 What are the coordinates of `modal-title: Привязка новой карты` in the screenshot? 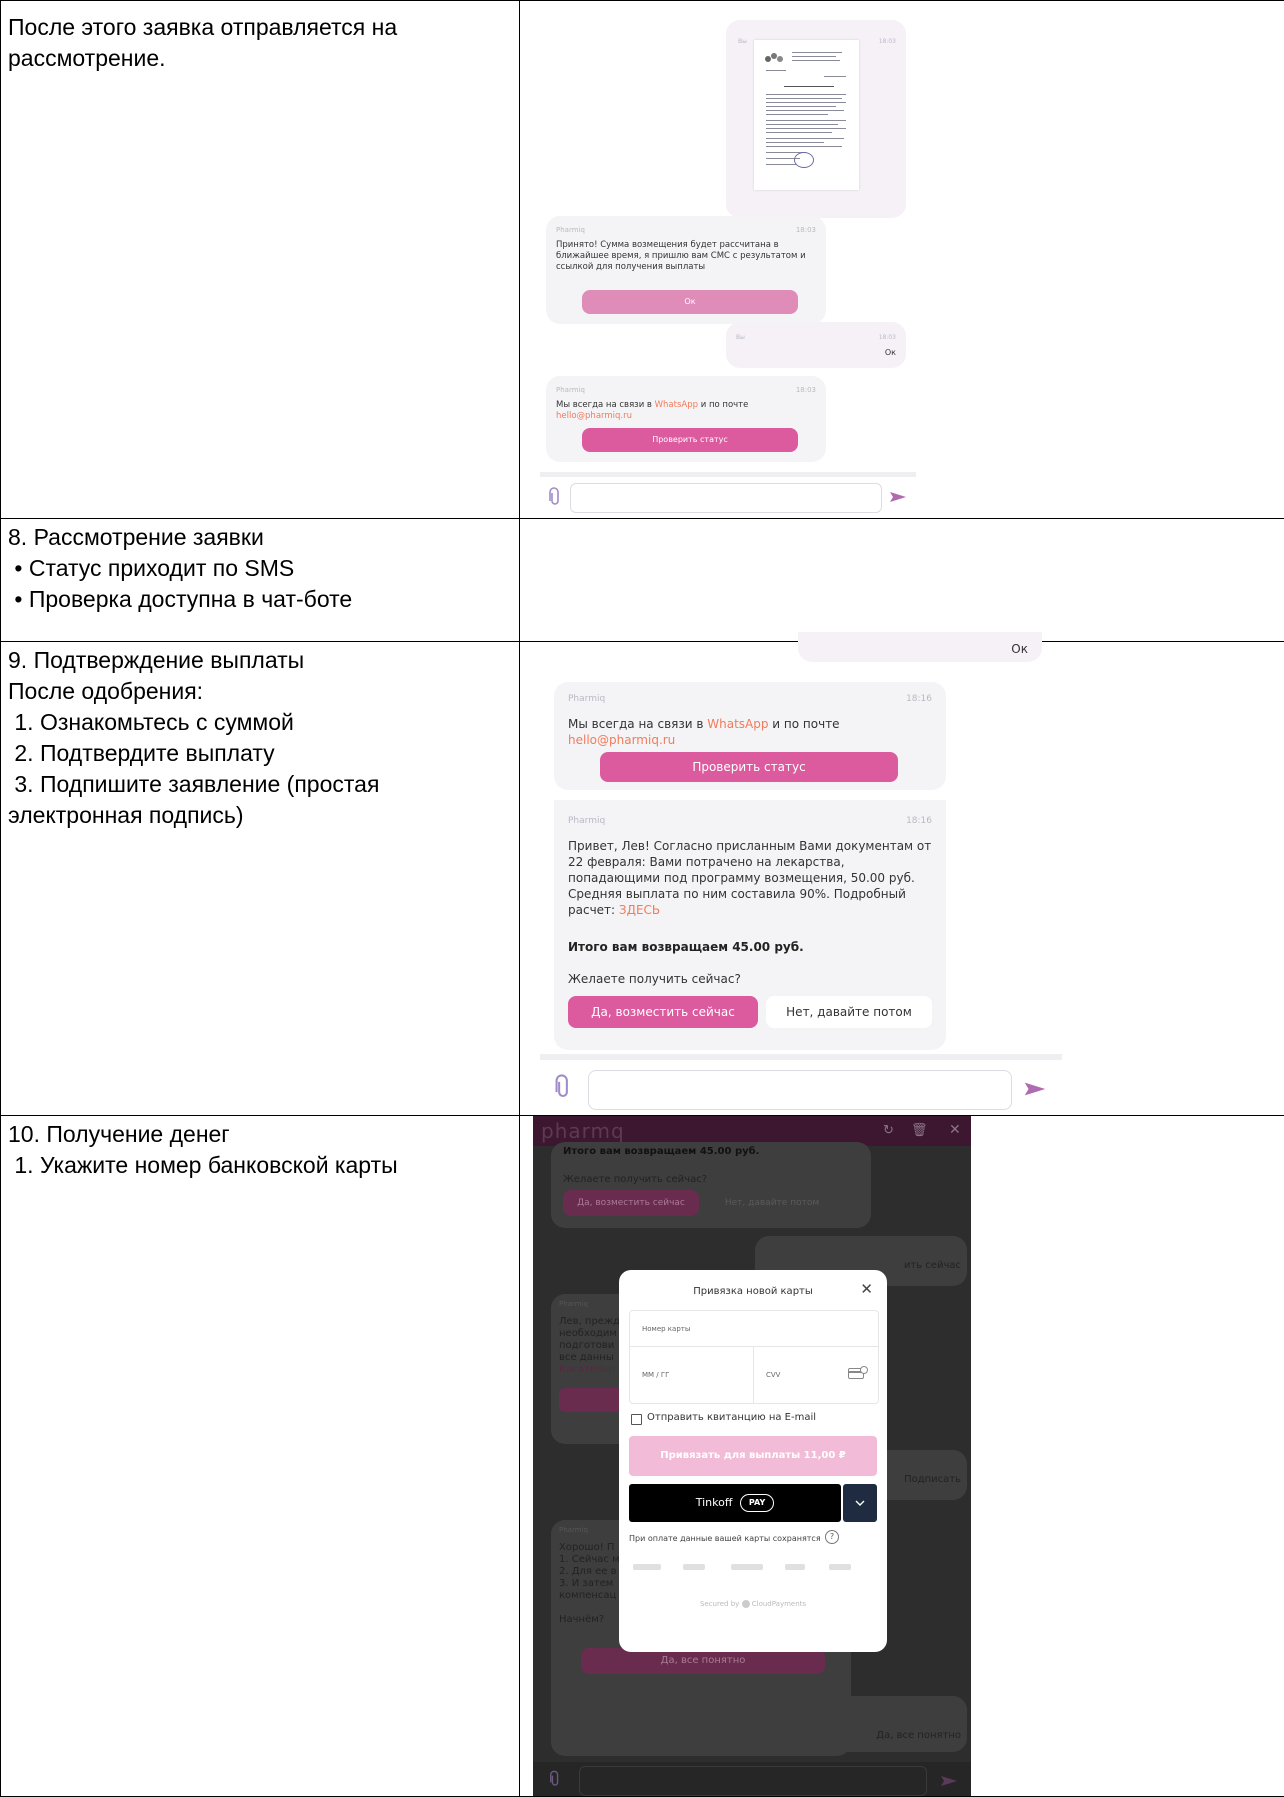 It's located at (753, 1291).